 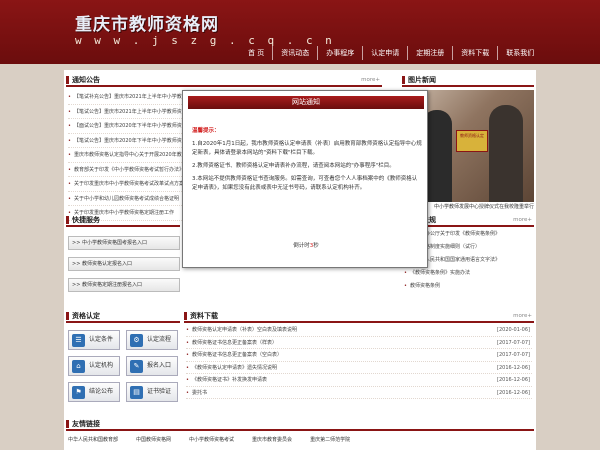 What do you see at coordinates (359, 380) in the screenshot?
I see `table-row: 《教师资格证书》补发换发申请表 [2016-12-06]` at bounding box center [359, 380].